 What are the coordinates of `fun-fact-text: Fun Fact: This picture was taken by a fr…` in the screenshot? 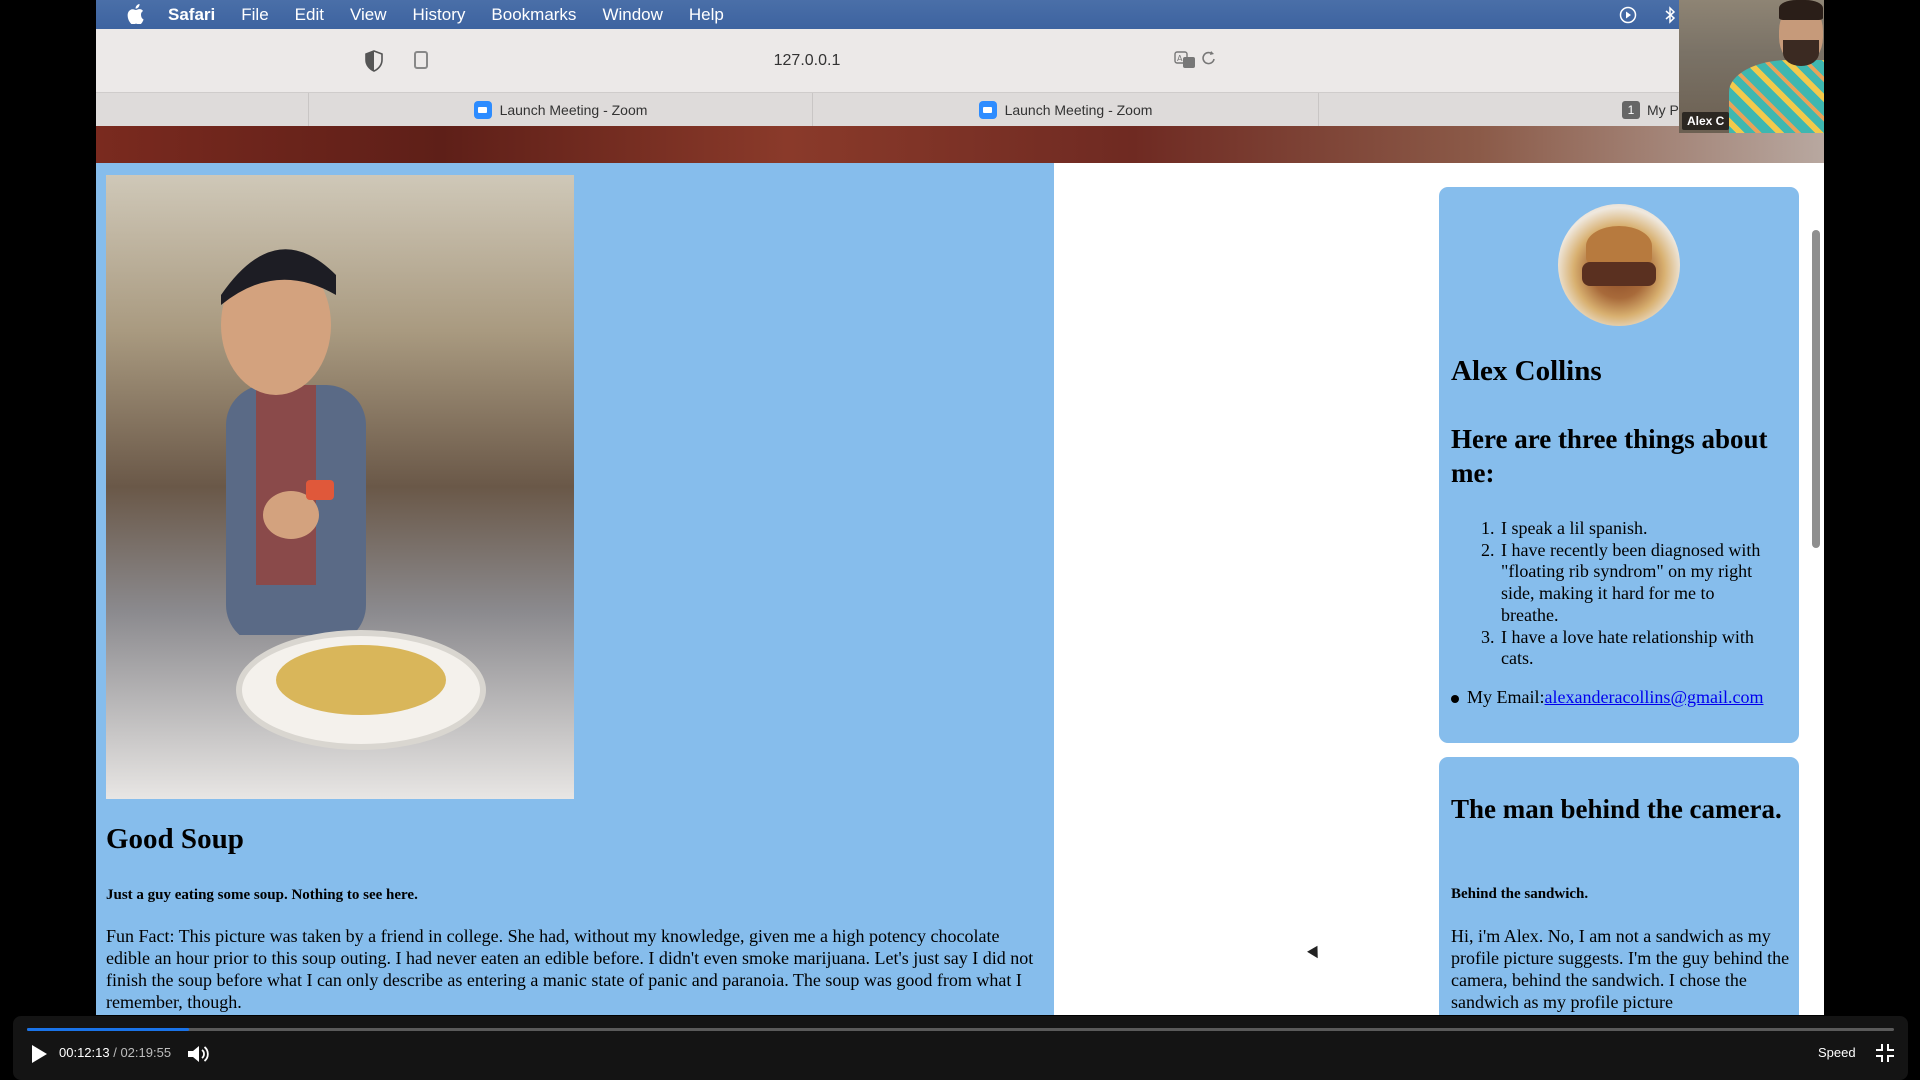 It's located at (570, 969).